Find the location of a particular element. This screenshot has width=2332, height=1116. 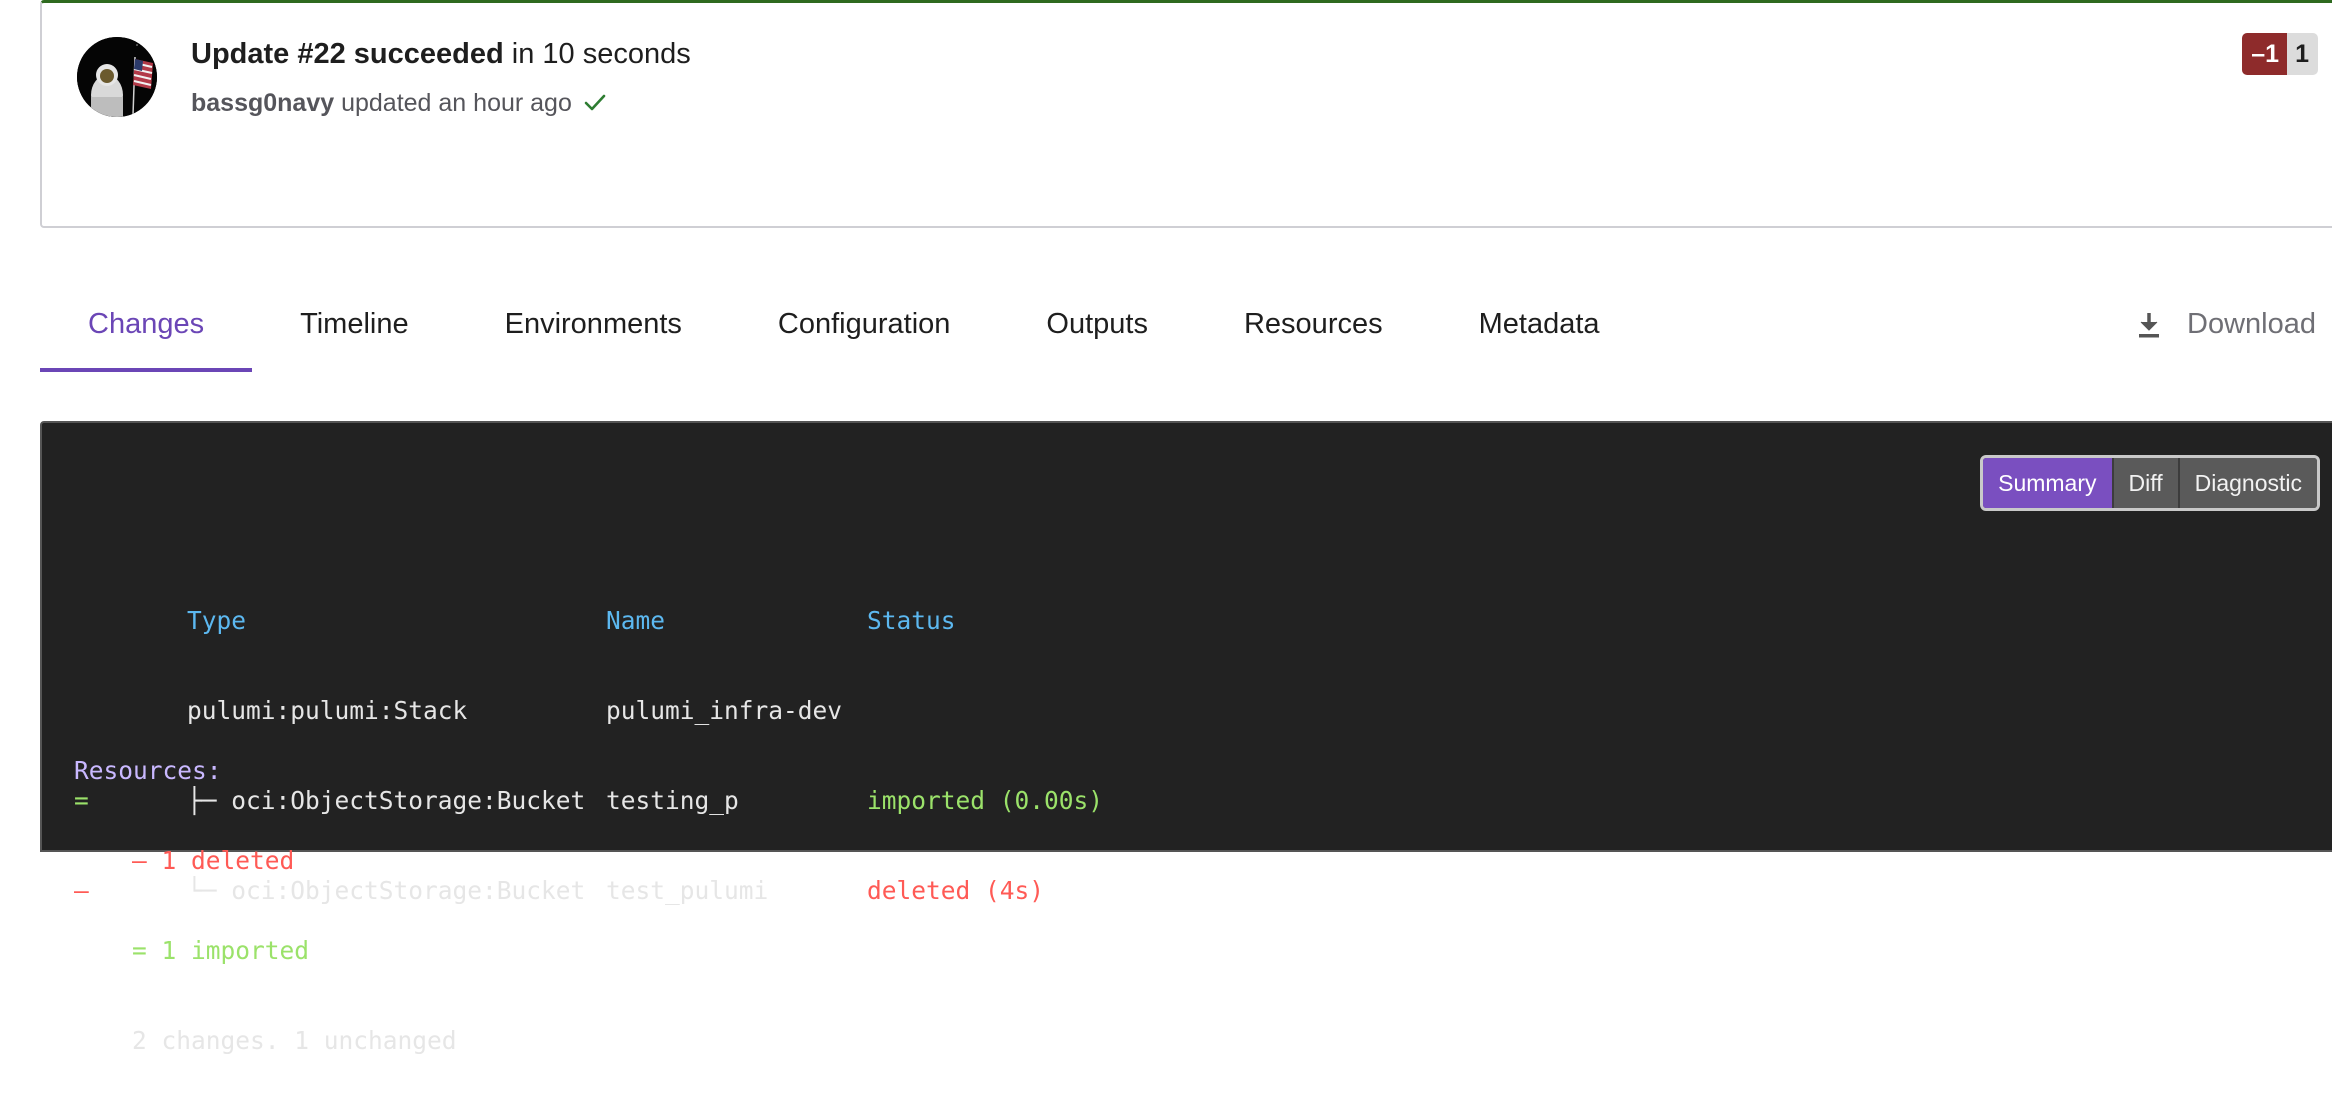

row-name: test_pulumi is located at coordinates (687, 890).